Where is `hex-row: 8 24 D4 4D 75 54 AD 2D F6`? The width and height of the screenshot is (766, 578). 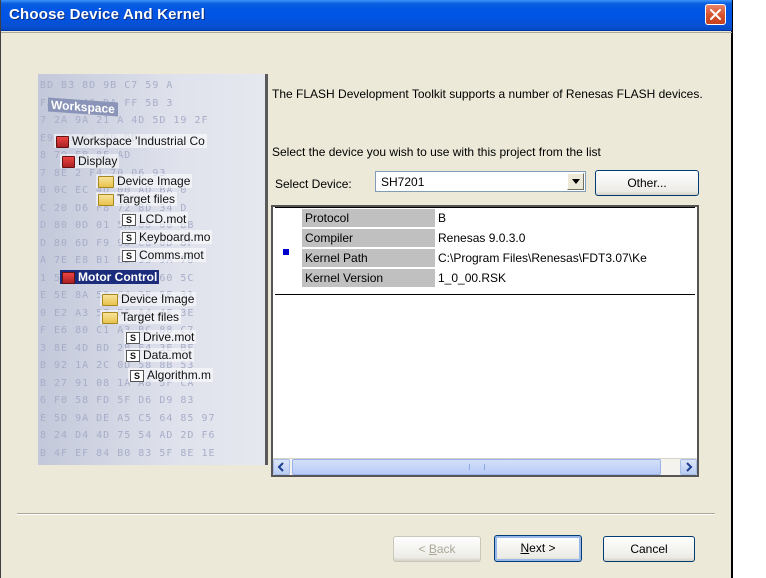 hex-row: 8 24 D4 4D 75 54 AD 2D F6 is located at coordinates (128, 435).